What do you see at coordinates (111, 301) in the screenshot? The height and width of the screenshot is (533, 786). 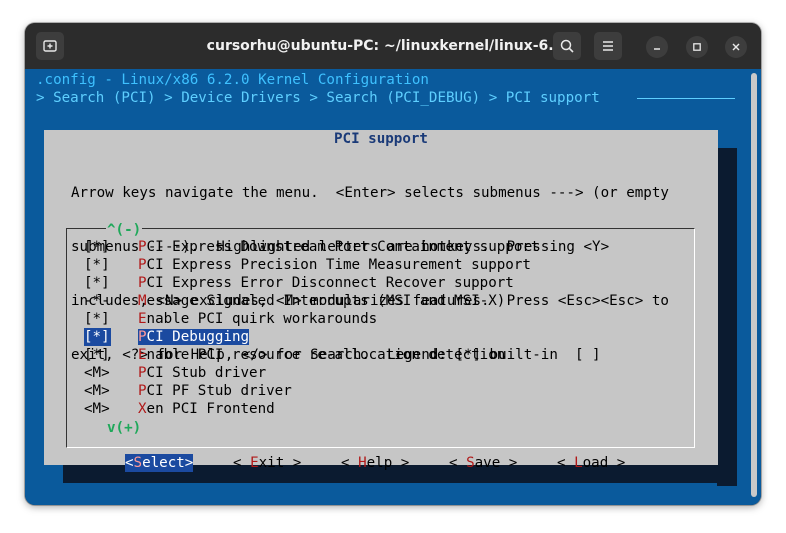 I see `menu-item-mark: -*-` at bounding box center [111, 301].